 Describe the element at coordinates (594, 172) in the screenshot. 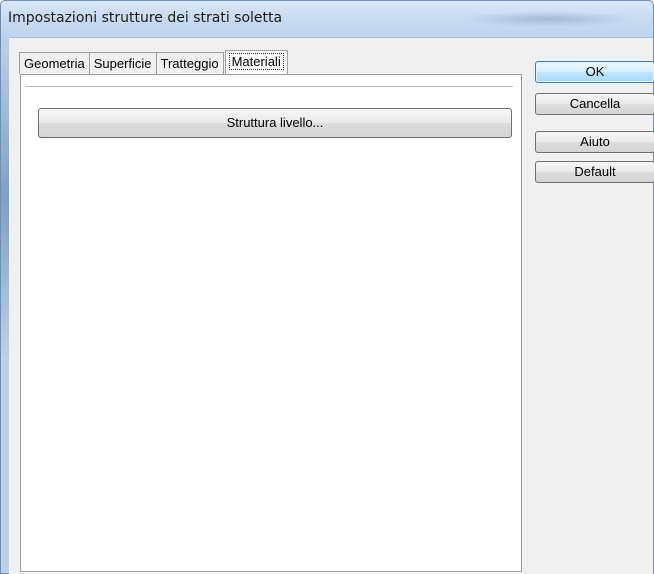

I see `default-button: Default` at that location.